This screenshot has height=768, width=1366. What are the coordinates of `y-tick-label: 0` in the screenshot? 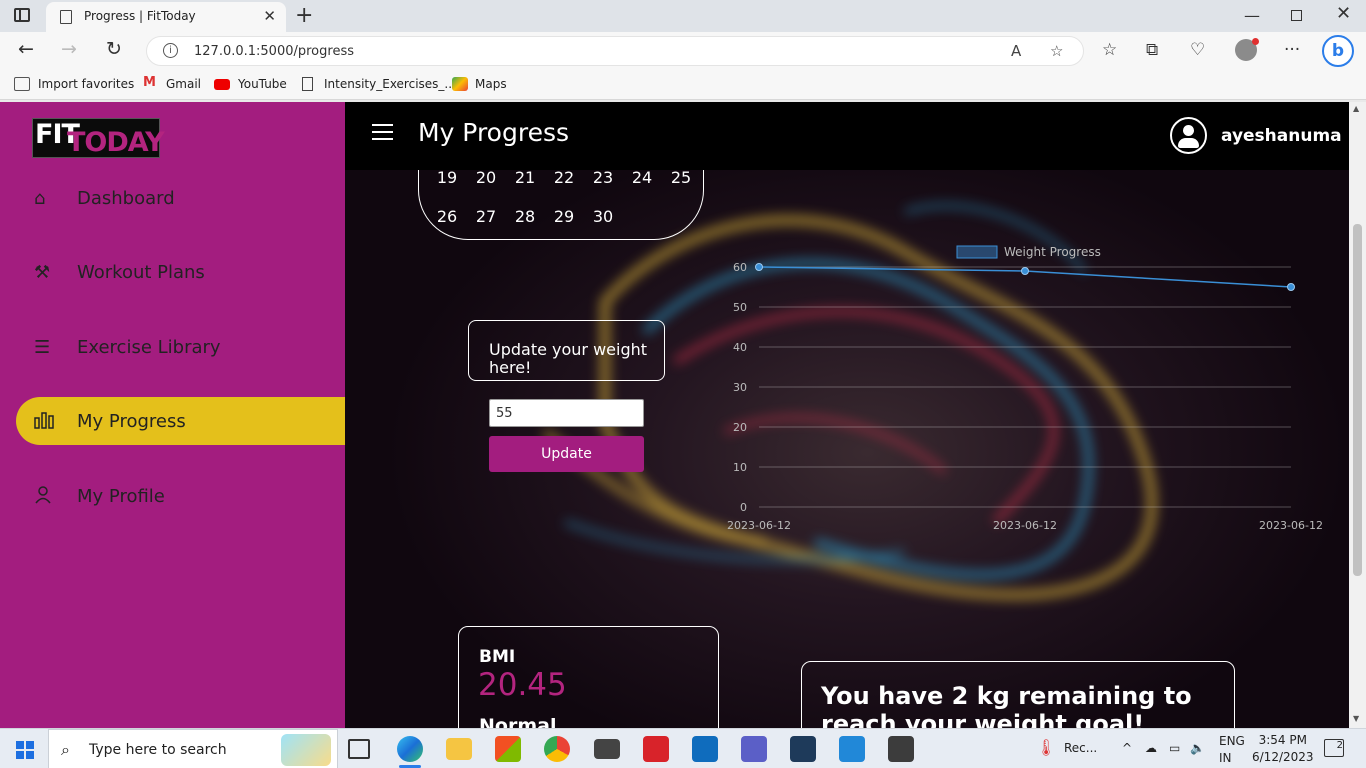 It's located at (743, 507).